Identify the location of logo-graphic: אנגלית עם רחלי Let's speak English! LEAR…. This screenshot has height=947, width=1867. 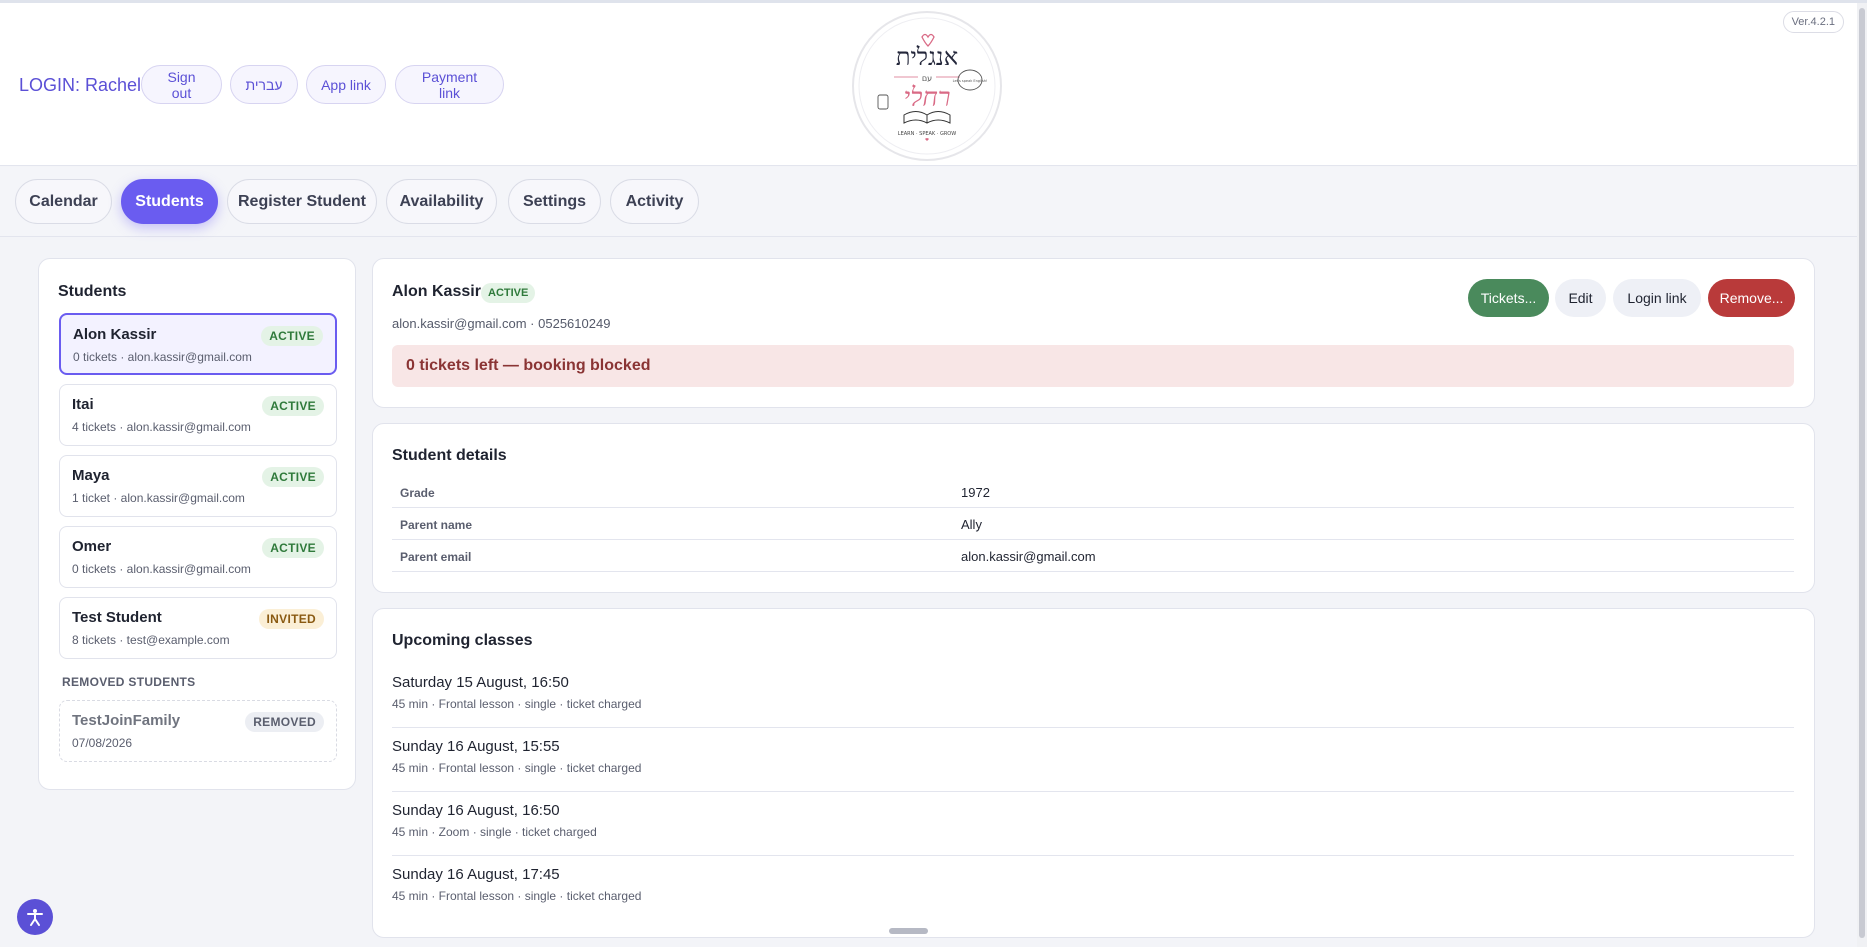
(927, 86).